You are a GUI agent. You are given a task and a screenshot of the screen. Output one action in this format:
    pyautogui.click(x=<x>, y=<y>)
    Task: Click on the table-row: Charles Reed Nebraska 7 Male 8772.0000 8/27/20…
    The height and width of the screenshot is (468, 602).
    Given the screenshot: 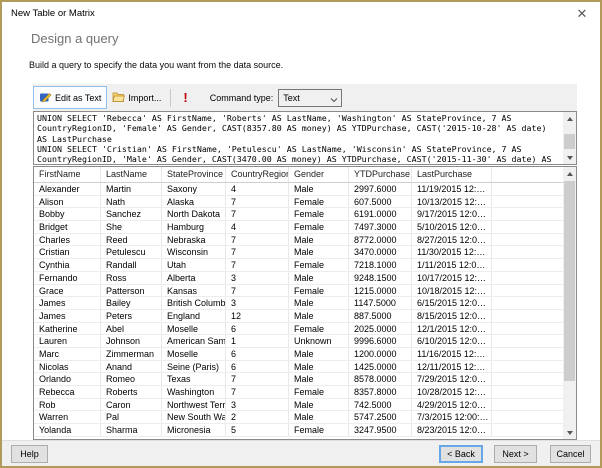 What is the action you would take?
    pyautogui.click(x=298, y=240)
    